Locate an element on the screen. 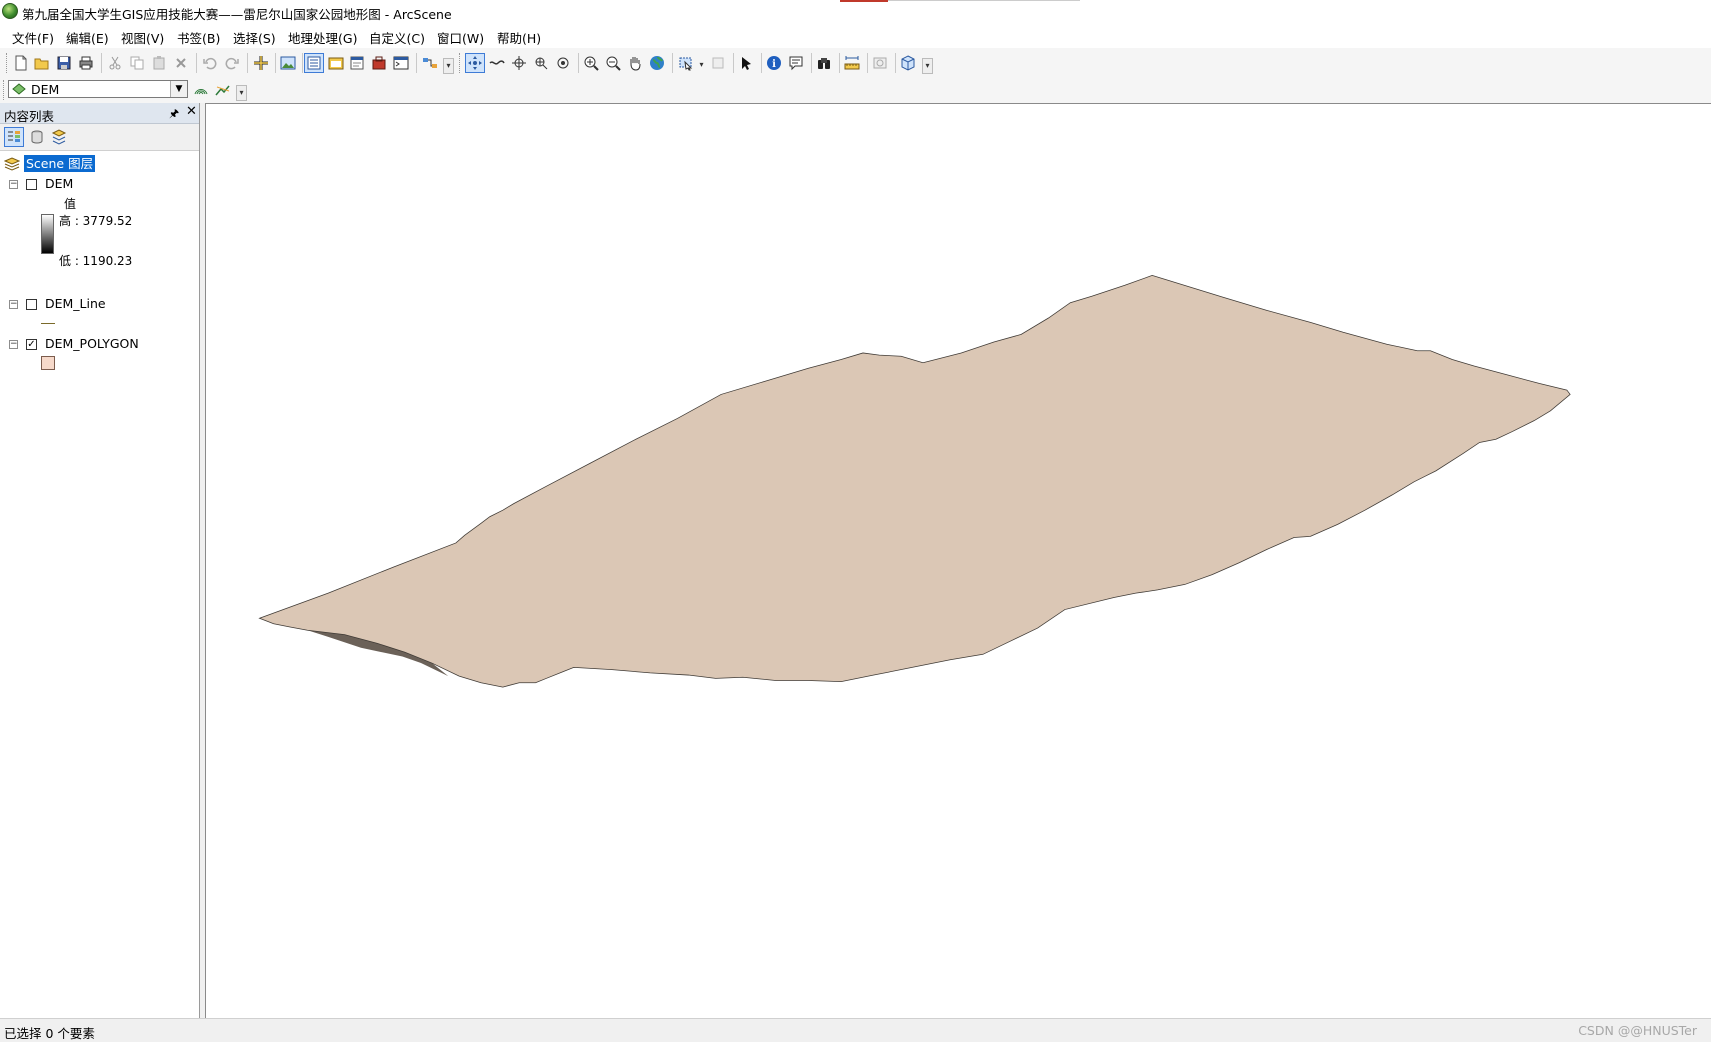  open-folder-icon is located at coordinates (42, 63).